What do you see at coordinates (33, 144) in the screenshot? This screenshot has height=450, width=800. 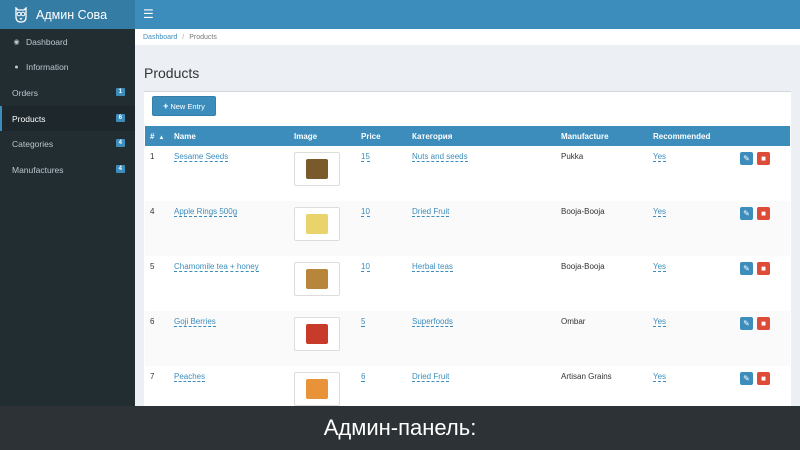 I see `sidebar-item-label: Categories` at bounding box center [33, 144].